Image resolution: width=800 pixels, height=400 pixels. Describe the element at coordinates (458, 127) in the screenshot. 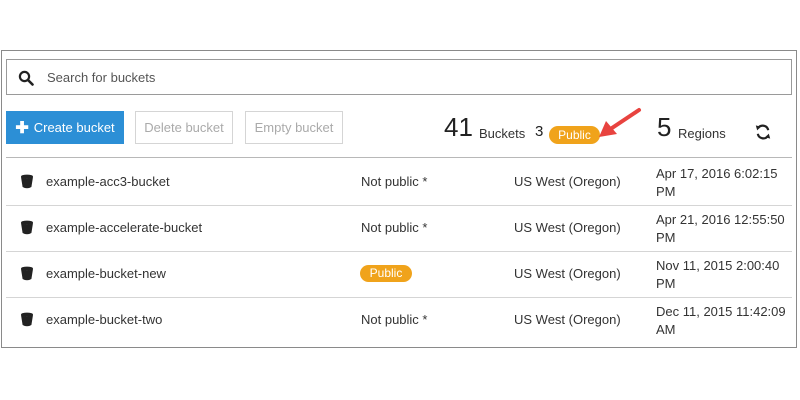

I see `buckets-count: 41` at that location.